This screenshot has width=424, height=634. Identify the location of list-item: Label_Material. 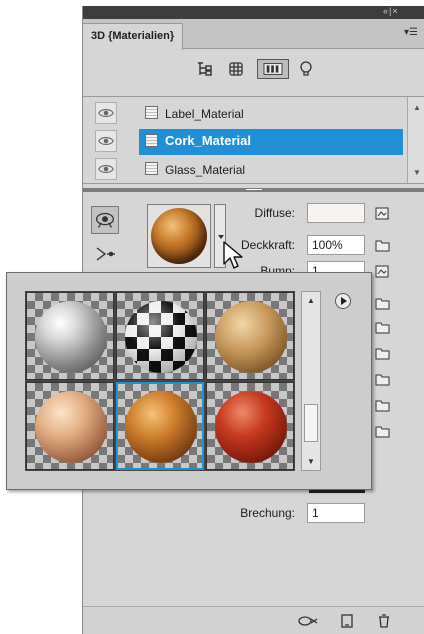
(243, 113).